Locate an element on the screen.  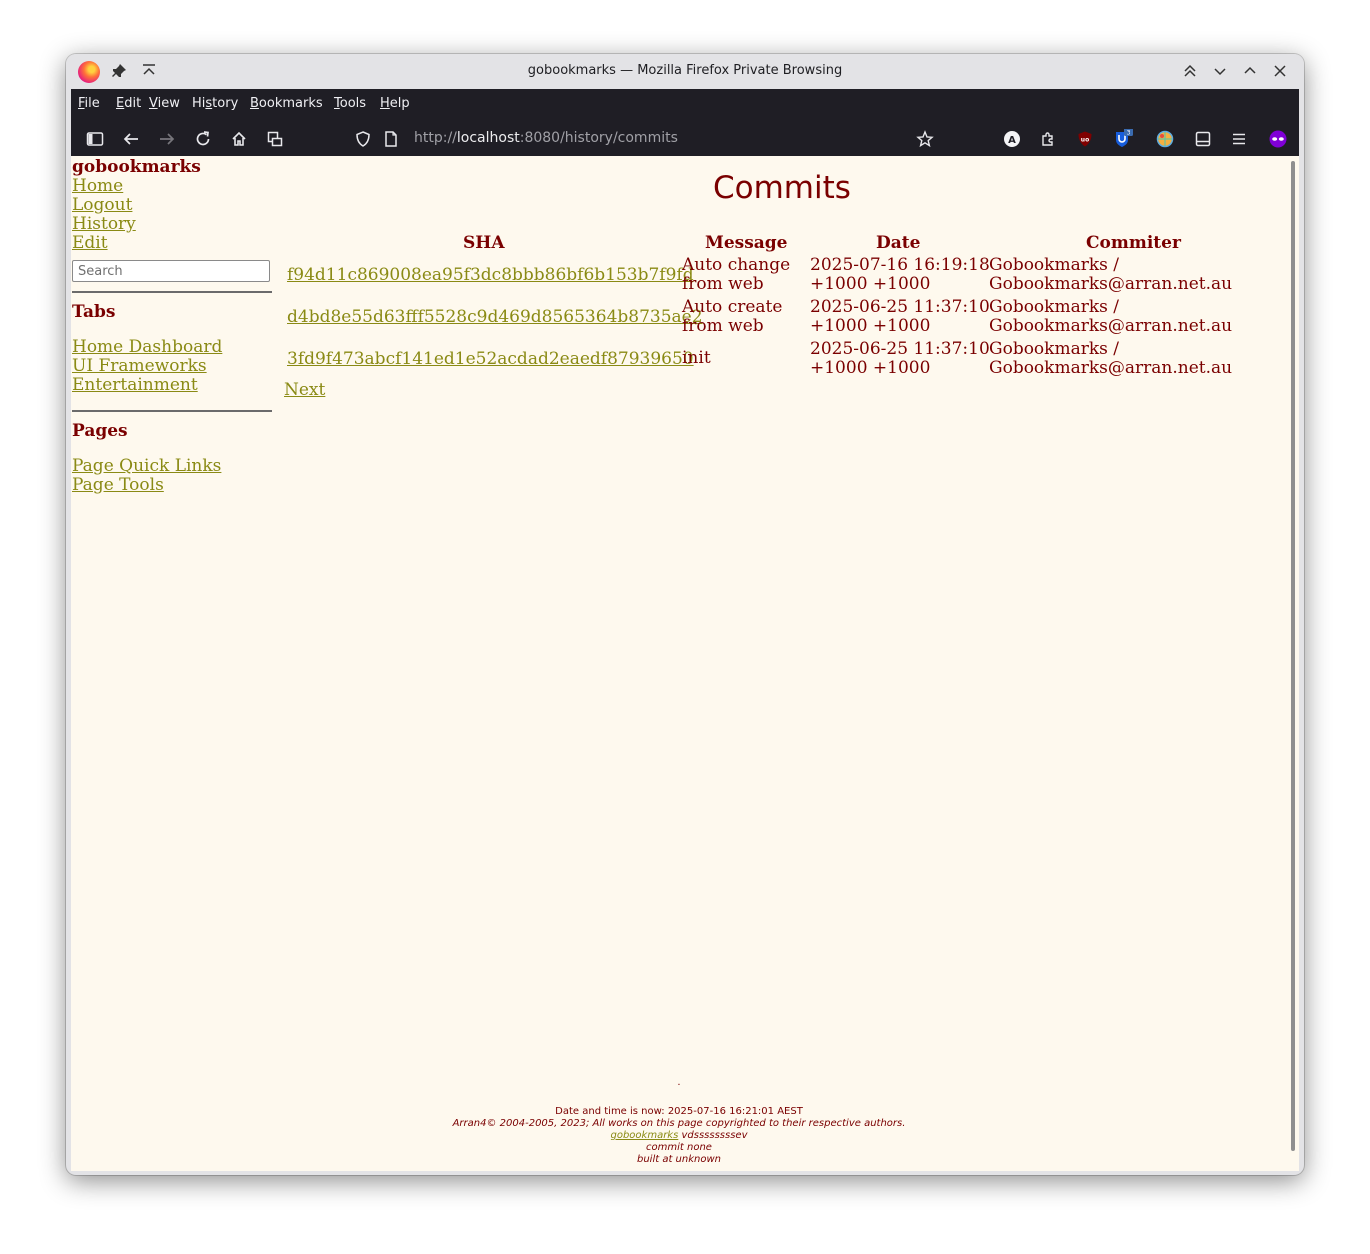
column-header-commiter: Commiter is located at coordinates (1133, 243).